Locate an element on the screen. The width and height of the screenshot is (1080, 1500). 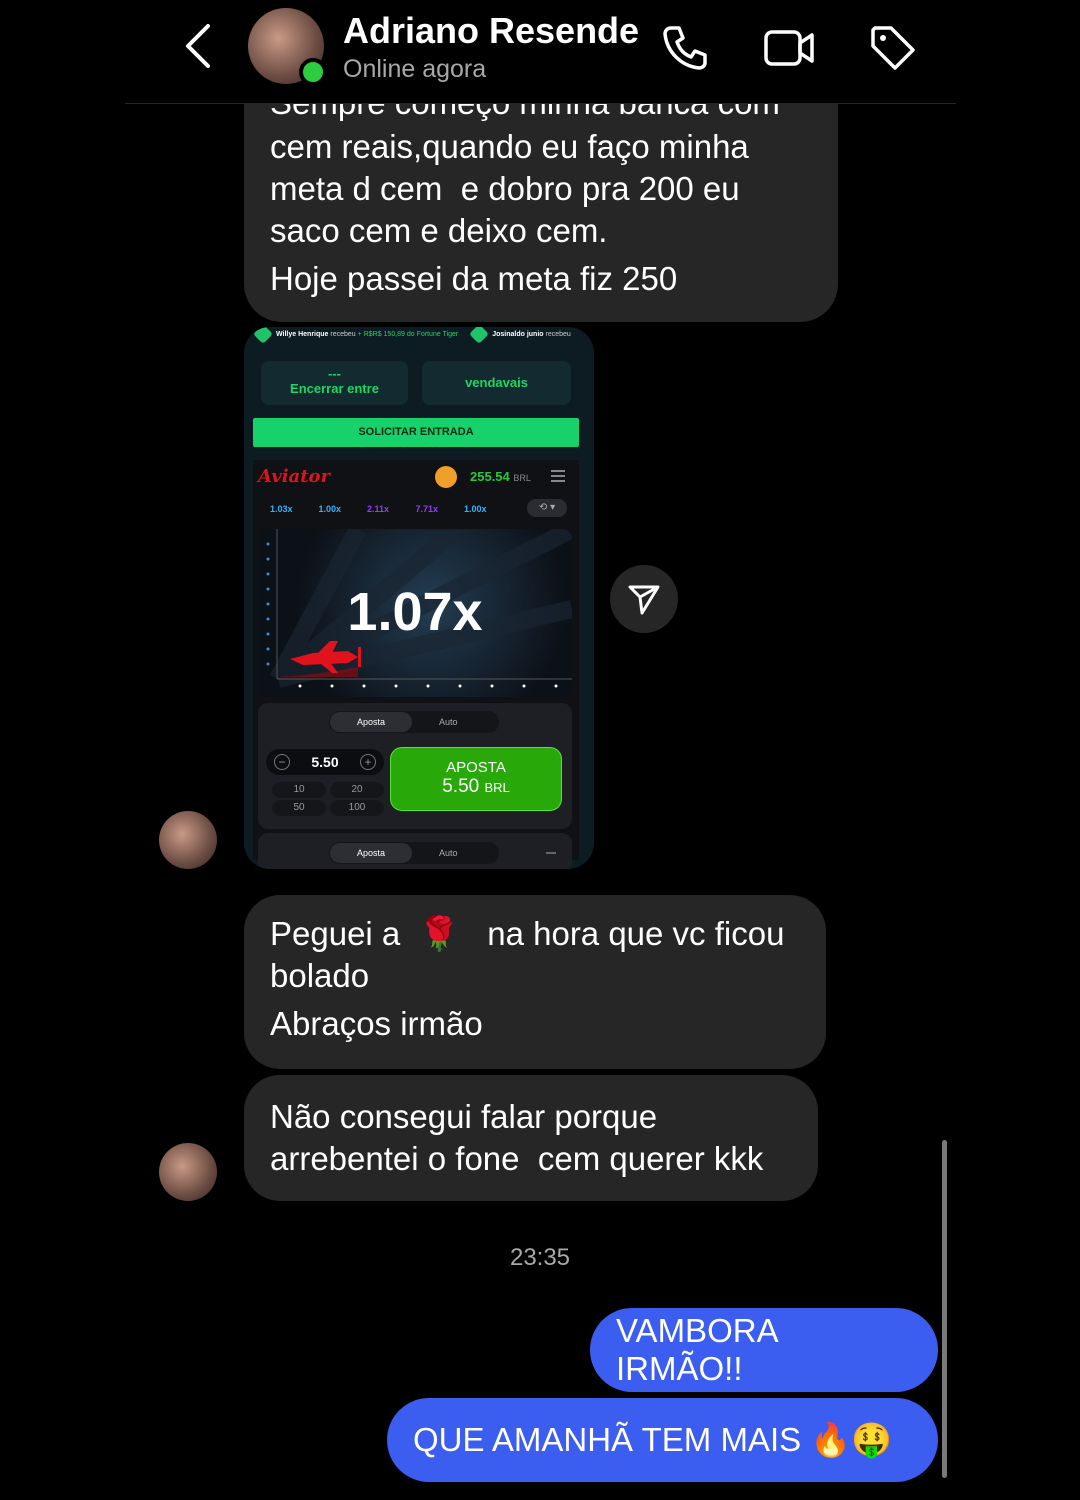
plus-icon: + is located at coordinates (368, 762).